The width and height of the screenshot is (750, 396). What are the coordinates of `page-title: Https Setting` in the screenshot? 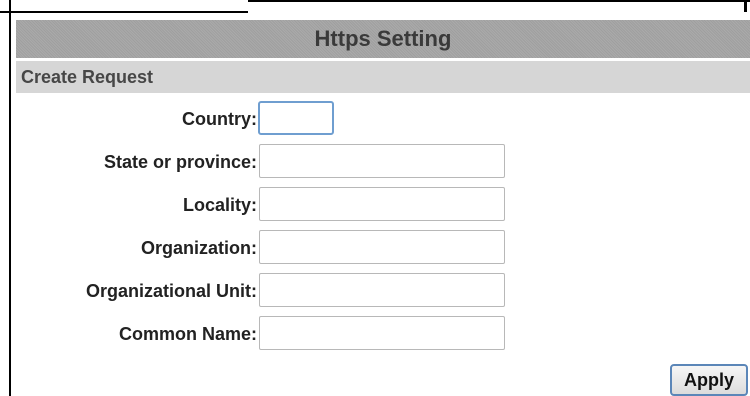 It's located at (383, 38).